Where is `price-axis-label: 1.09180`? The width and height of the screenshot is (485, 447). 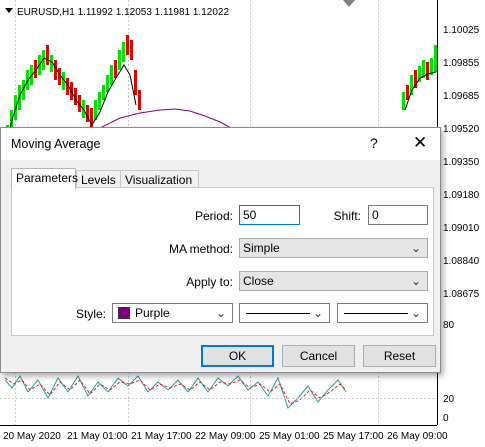 price-axis-label: 1.09180 is located at coordinates (461, 195).